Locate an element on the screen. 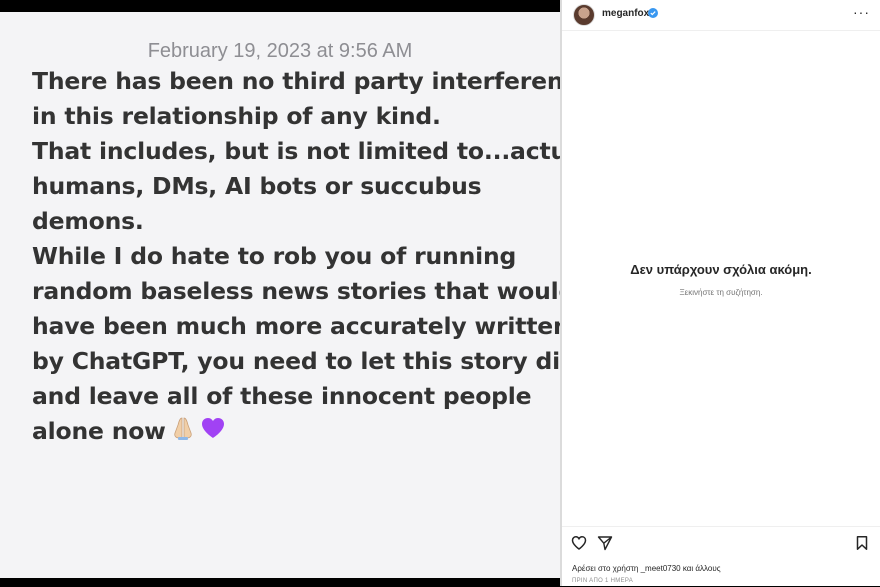 The image size is (880, 587). bookmark-icon is located at coordinates (862, 543).